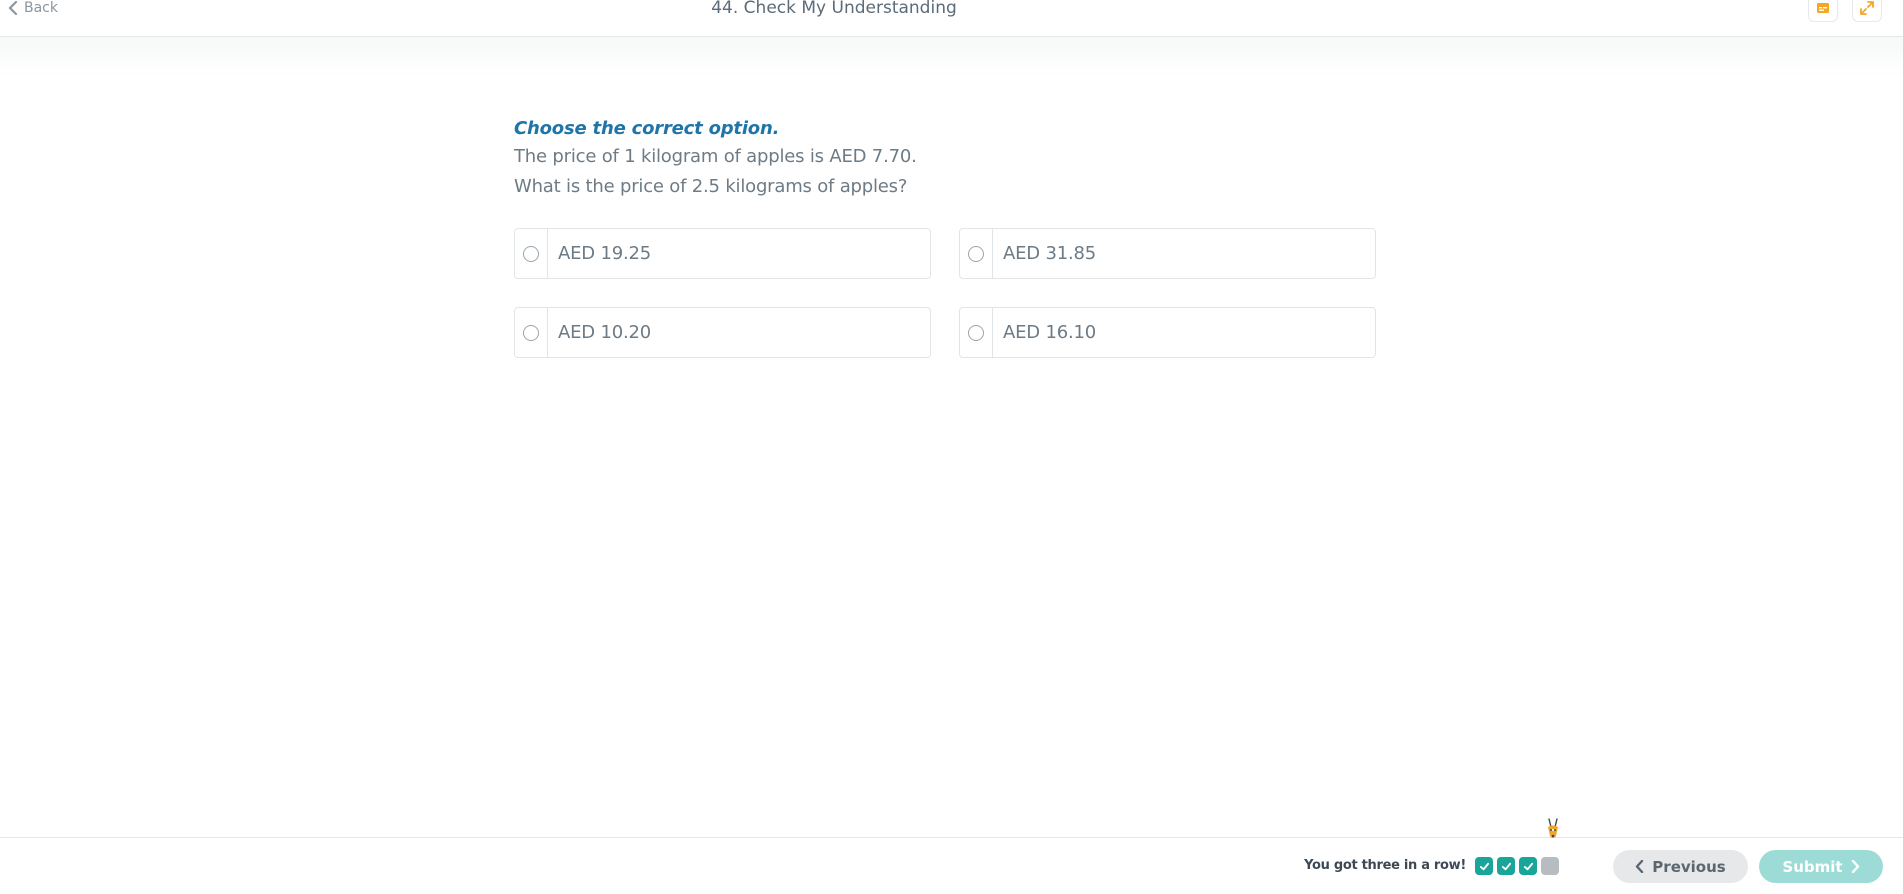 Image resolution: width=1903 pixels, height=894 pixels. I want to click on streak-indicator, so click(1517, 866).